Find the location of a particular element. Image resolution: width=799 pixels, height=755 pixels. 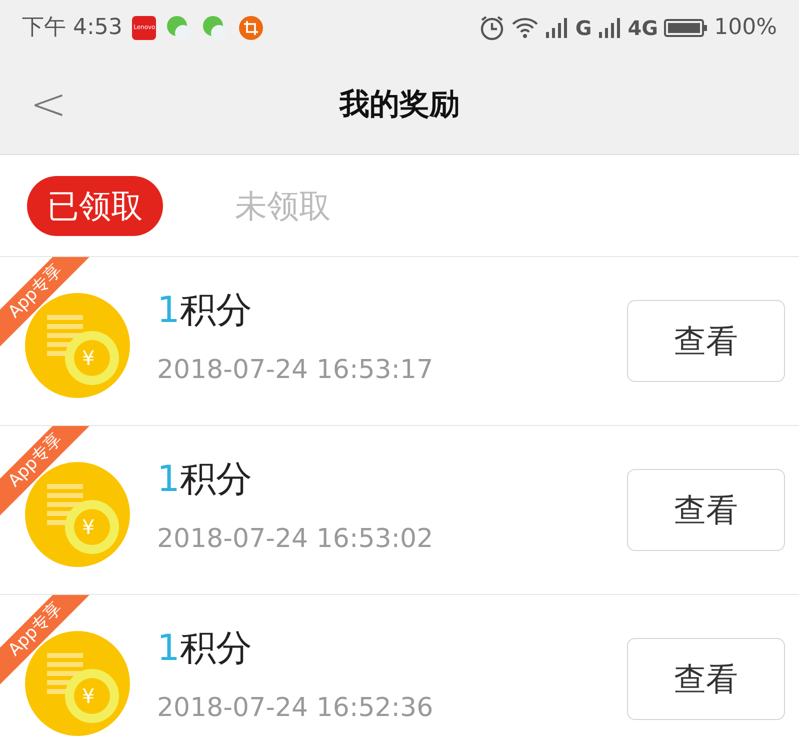

reward-time: 2018-07-24 16:52:36 is located at coordinates (295, 708).